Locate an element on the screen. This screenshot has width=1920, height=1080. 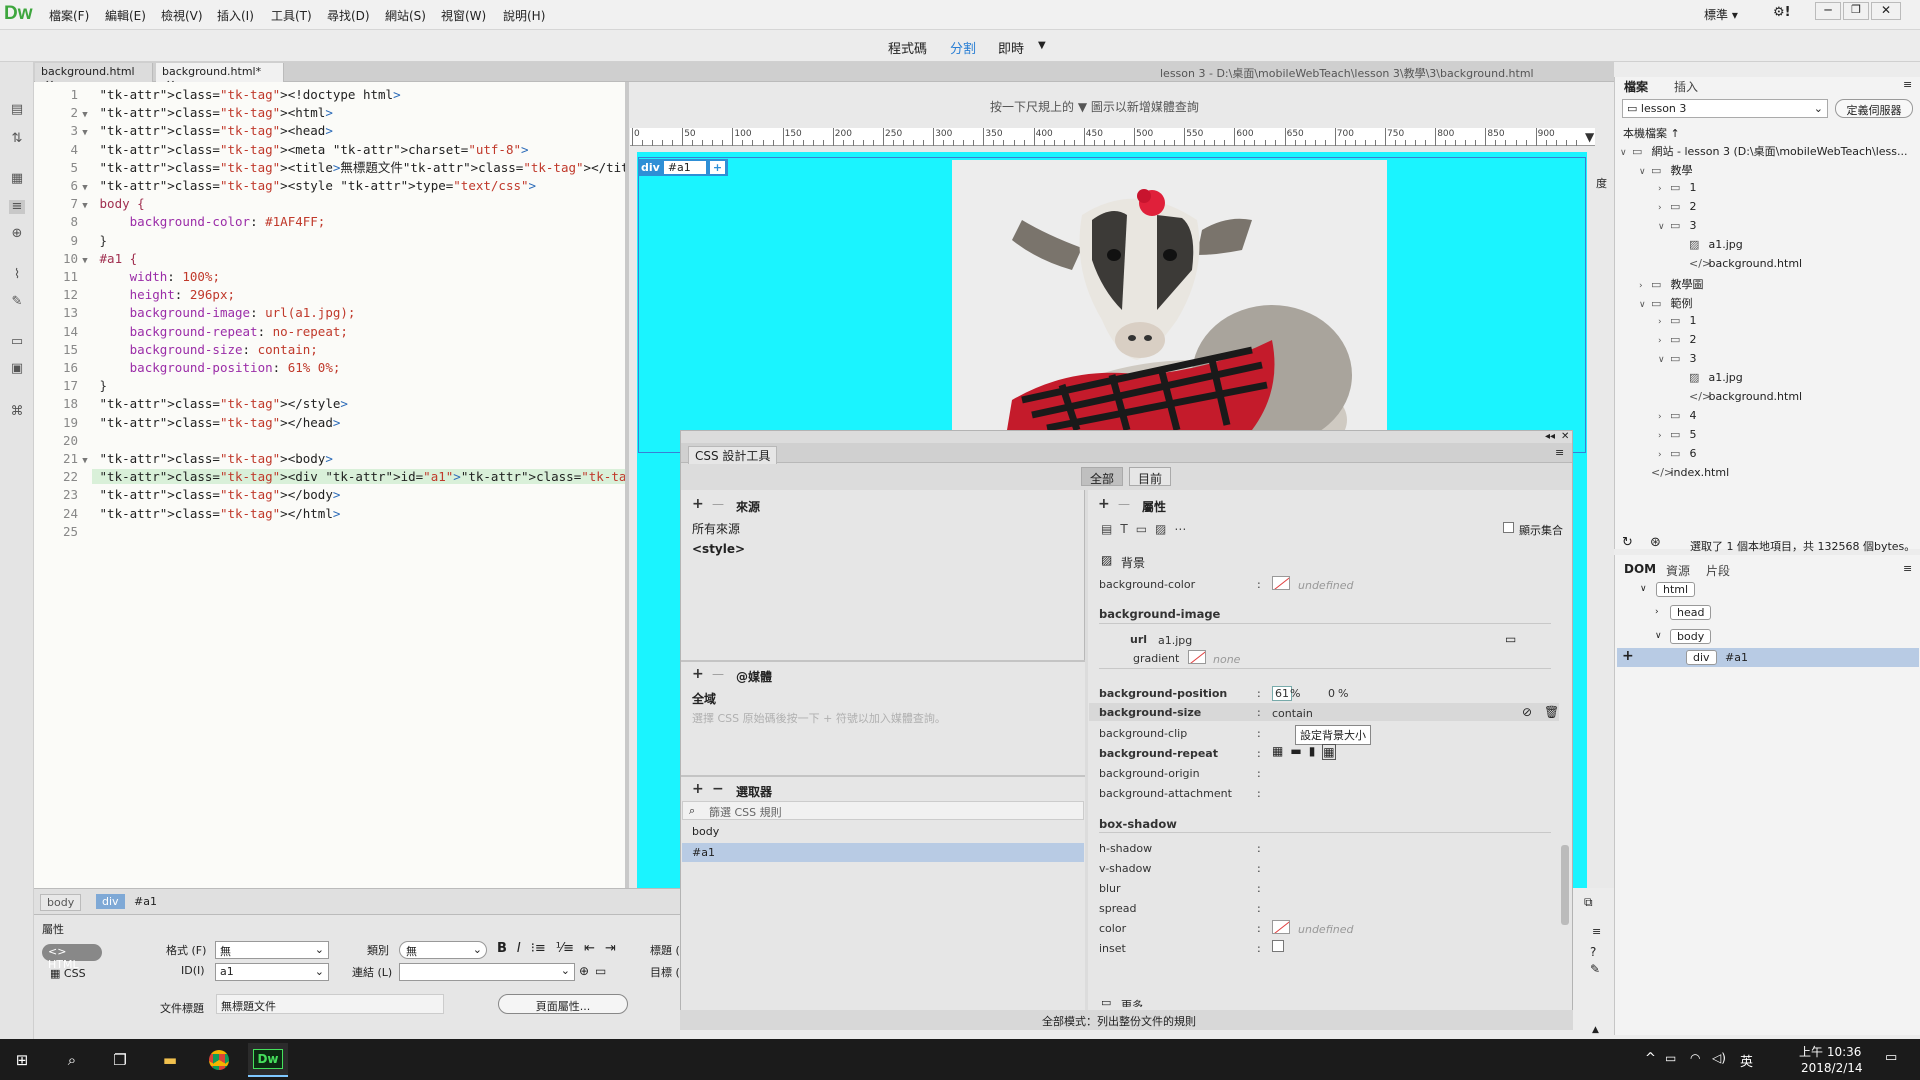
file-tree-item: › ▭ 5 is located at coordinates (1677, 436).